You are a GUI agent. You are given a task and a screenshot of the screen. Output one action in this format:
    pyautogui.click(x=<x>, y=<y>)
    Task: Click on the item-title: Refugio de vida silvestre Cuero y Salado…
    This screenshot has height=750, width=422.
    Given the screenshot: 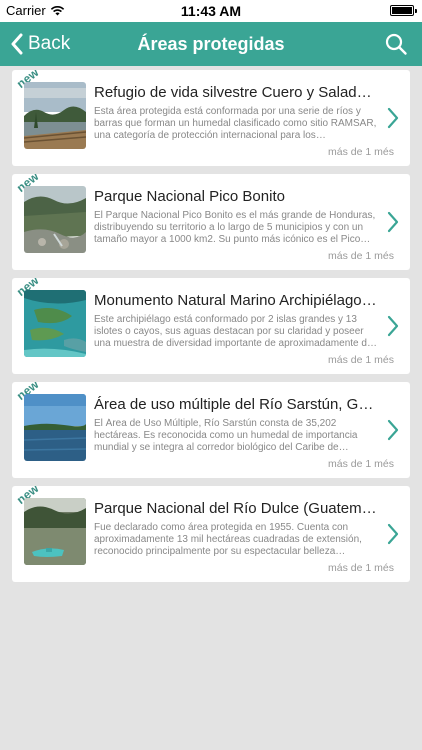 What is the action you would take?
    pyautogui.click(x=236, y=92)
    